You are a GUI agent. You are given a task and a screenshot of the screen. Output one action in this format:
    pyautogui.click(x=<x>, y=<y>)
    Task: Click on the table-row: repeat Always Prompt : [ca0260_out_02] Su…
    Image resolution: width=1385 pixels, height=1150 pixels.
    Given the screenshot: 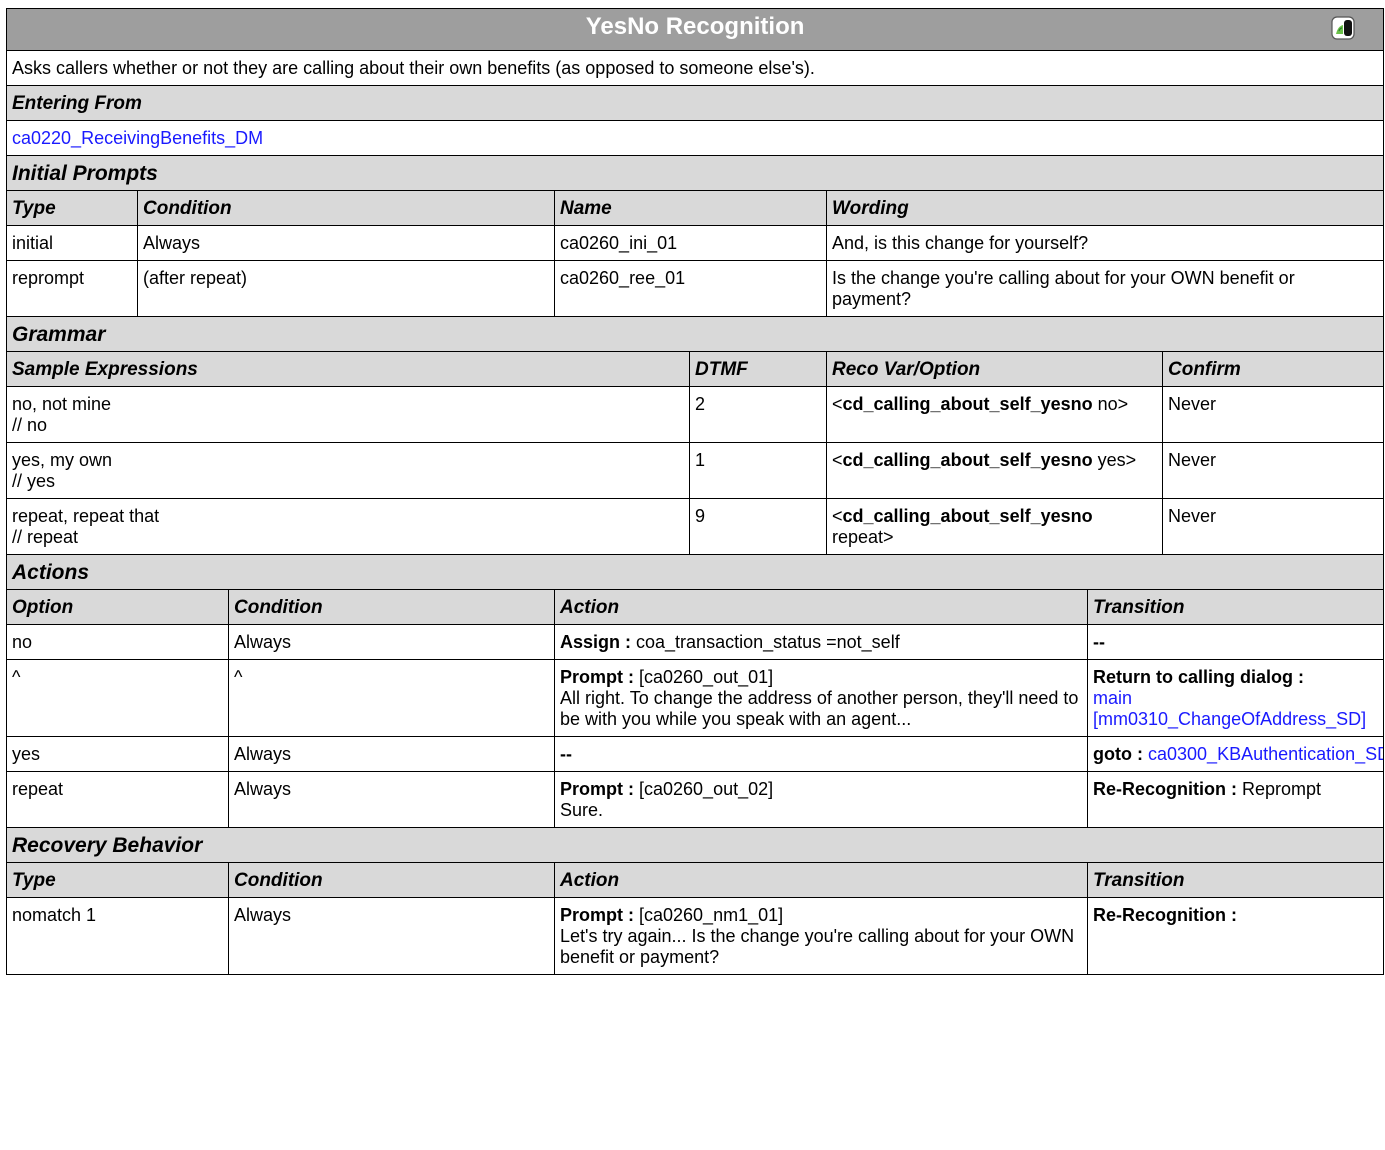 What is the action you would take?
    pyautogui.click(x=695, y=799)
    